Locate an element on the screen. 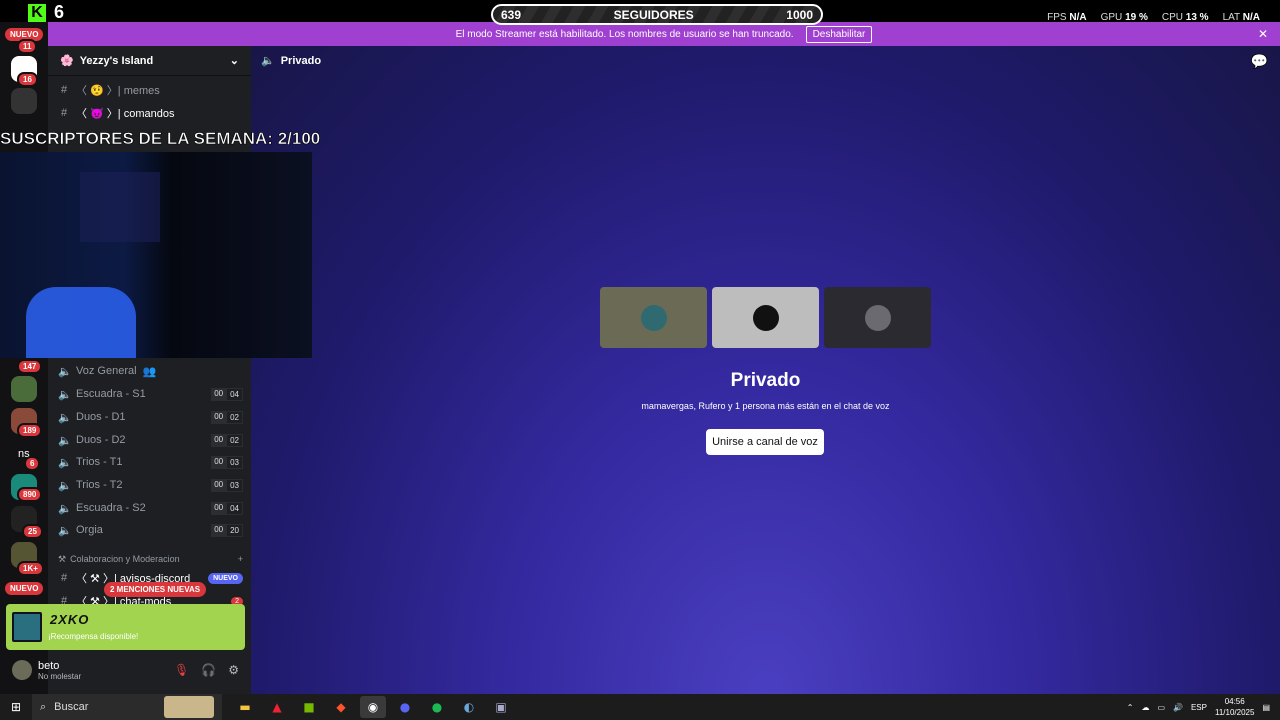  unread-badge: 1K+ is located at coordinates (30, 568).